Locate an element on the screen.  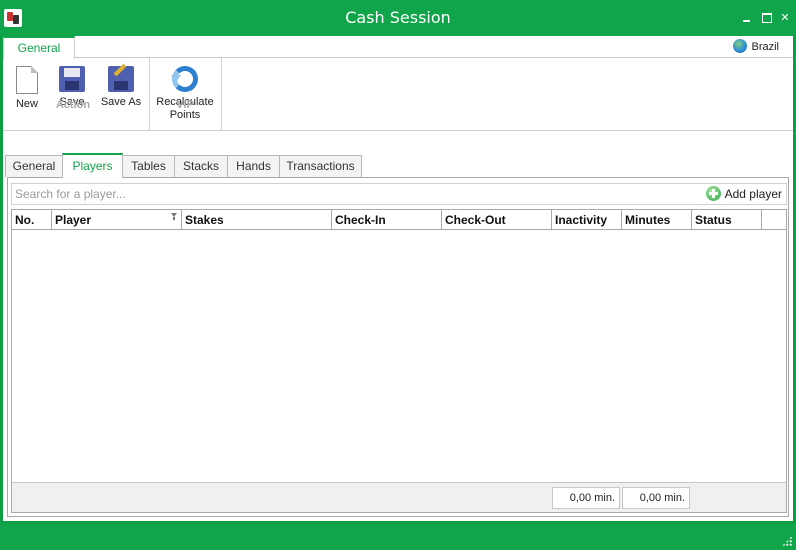
new-button-label: New is located at coordinates (26, 104).